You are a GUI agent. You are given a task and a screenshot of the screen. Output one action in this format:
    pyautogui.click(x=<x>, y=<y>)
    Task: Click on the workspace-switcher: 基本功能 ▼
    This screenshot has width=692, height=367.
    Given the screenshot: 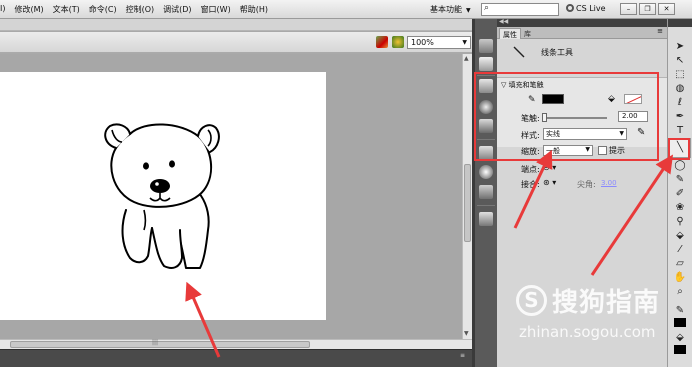 What is the action you would take?
    pyautogui.click(x=450, y=9)
    